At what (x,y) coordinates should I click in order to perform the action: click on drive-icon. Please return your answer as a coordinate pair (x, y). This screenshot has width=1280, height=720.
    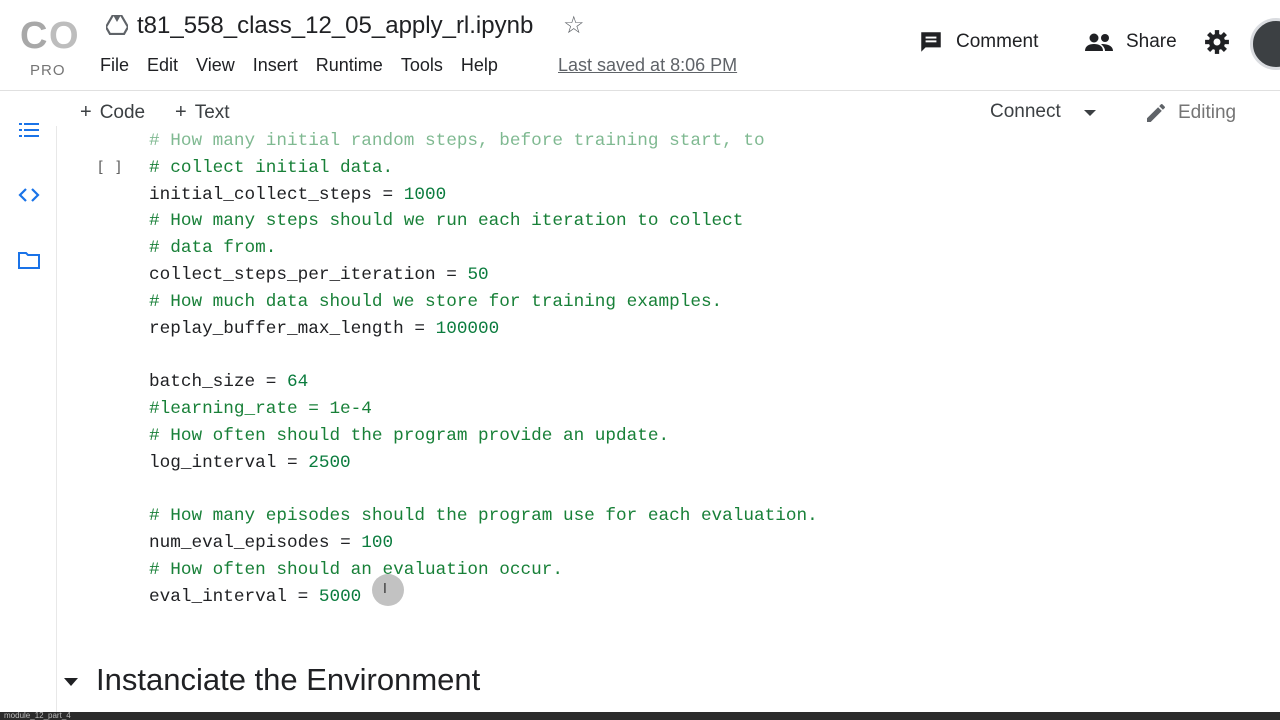
    Looking at the image, I should click on (117, 25).